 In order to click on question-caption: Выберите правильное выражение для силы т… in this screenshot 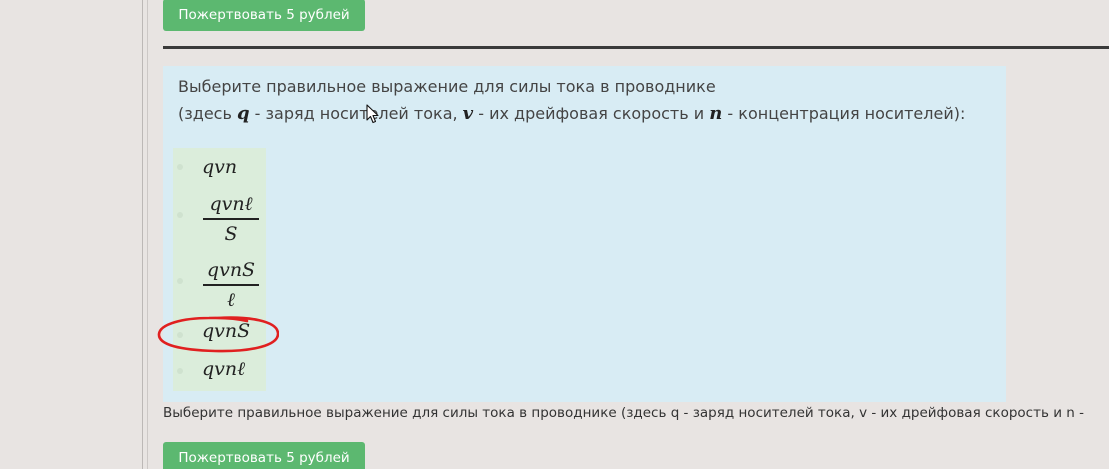, I will do `click(623, 413)`.